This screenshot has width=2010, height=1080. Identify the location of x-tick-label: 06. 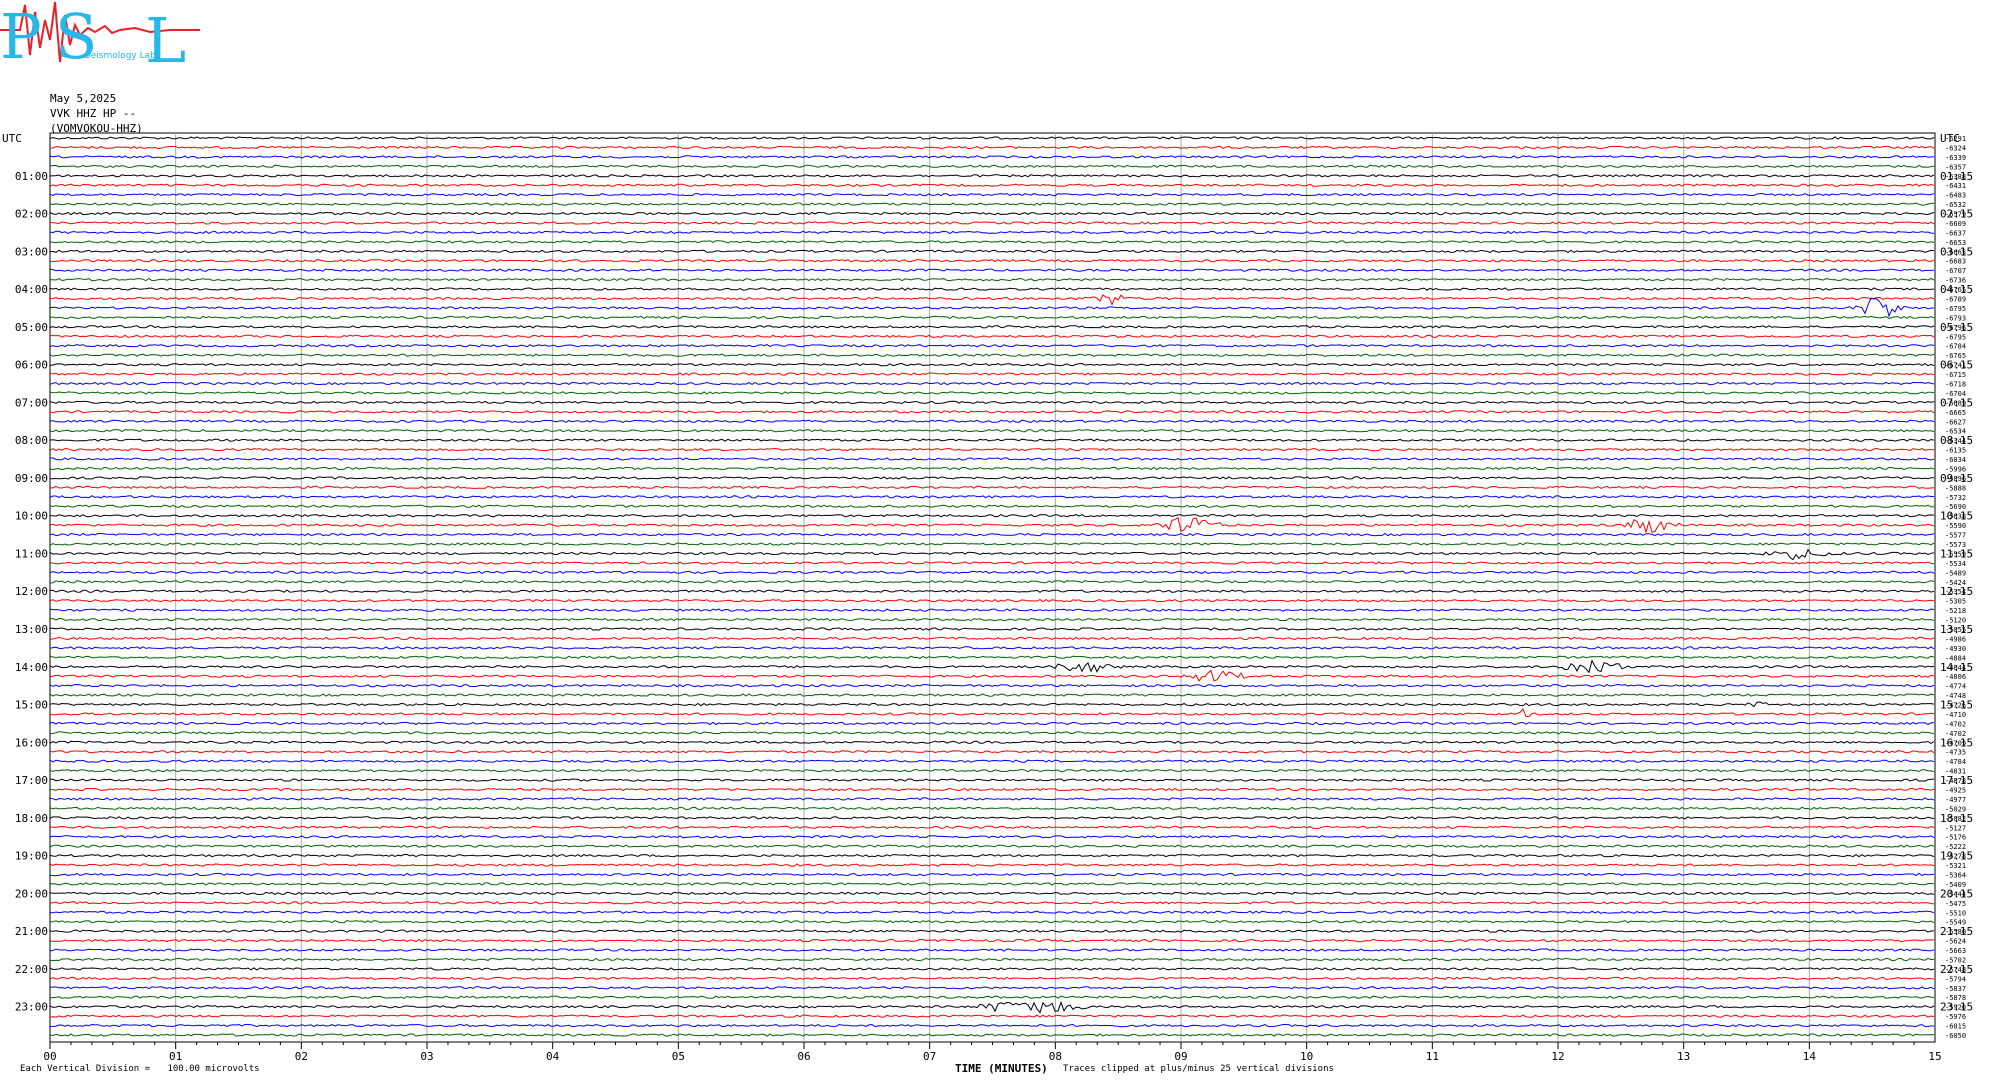
(803, 1056).